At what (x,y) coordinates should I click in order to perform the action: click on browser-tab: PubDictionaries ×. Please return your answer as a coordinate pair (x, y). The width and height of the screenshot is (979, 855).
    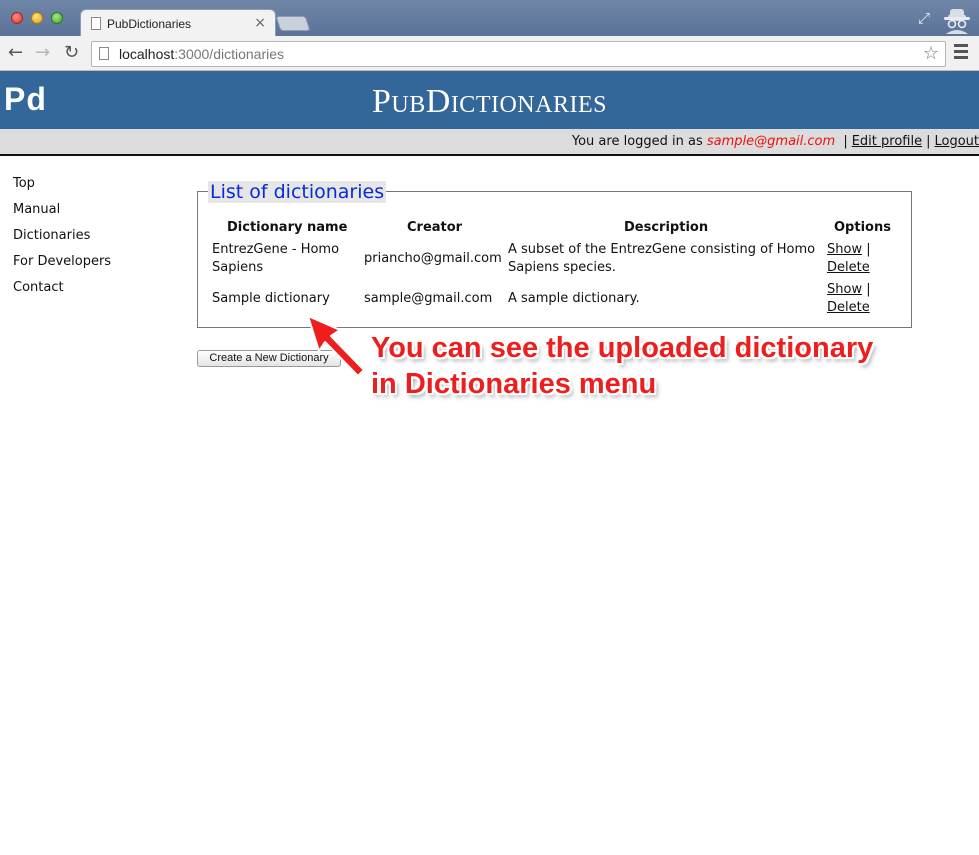
    Looking at the image, I should click on (178, 23).